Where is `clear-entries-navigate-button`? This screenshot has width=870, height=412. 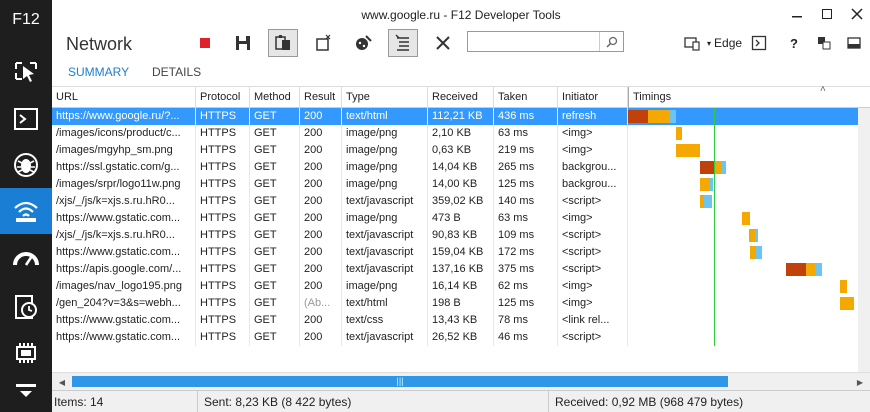 clear-entries-navigate-button is located at coordinates (323, 43).